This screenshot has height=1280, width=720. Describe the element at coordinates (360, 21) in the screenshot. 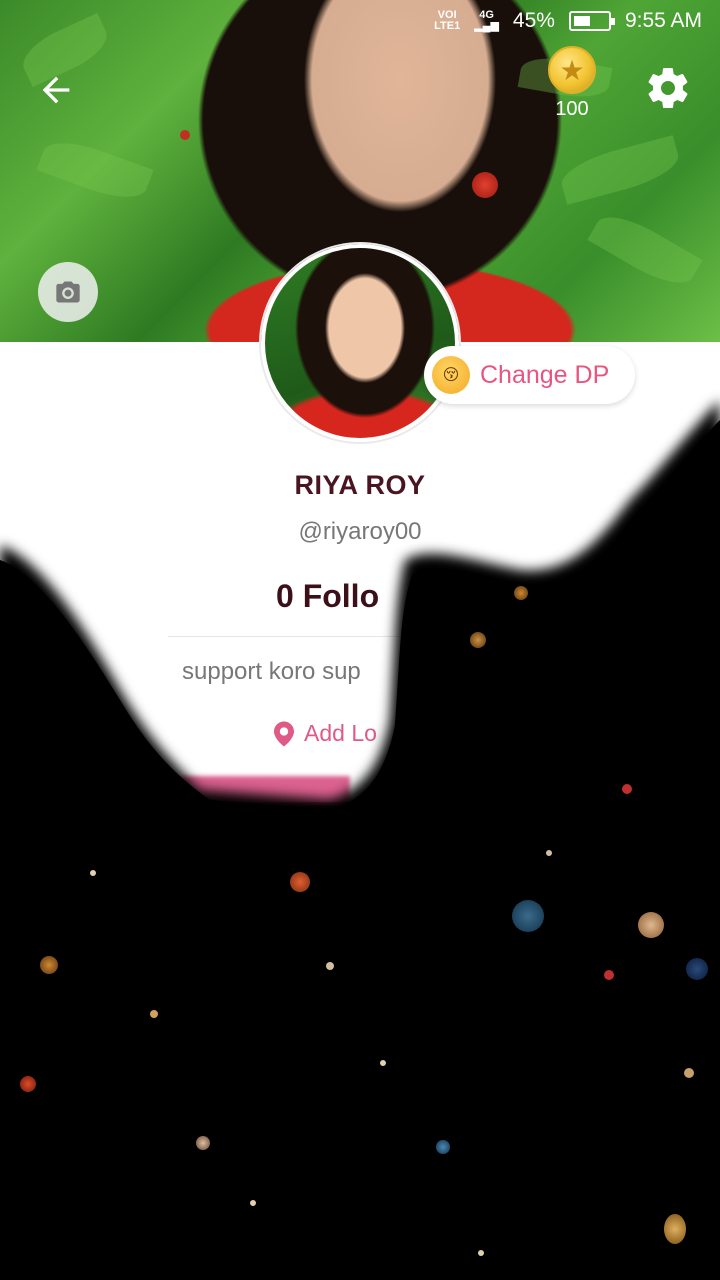

I see `status-bar: VOI LTE1 4G ▂▄▆ 45% 9:55 AM` at that location.